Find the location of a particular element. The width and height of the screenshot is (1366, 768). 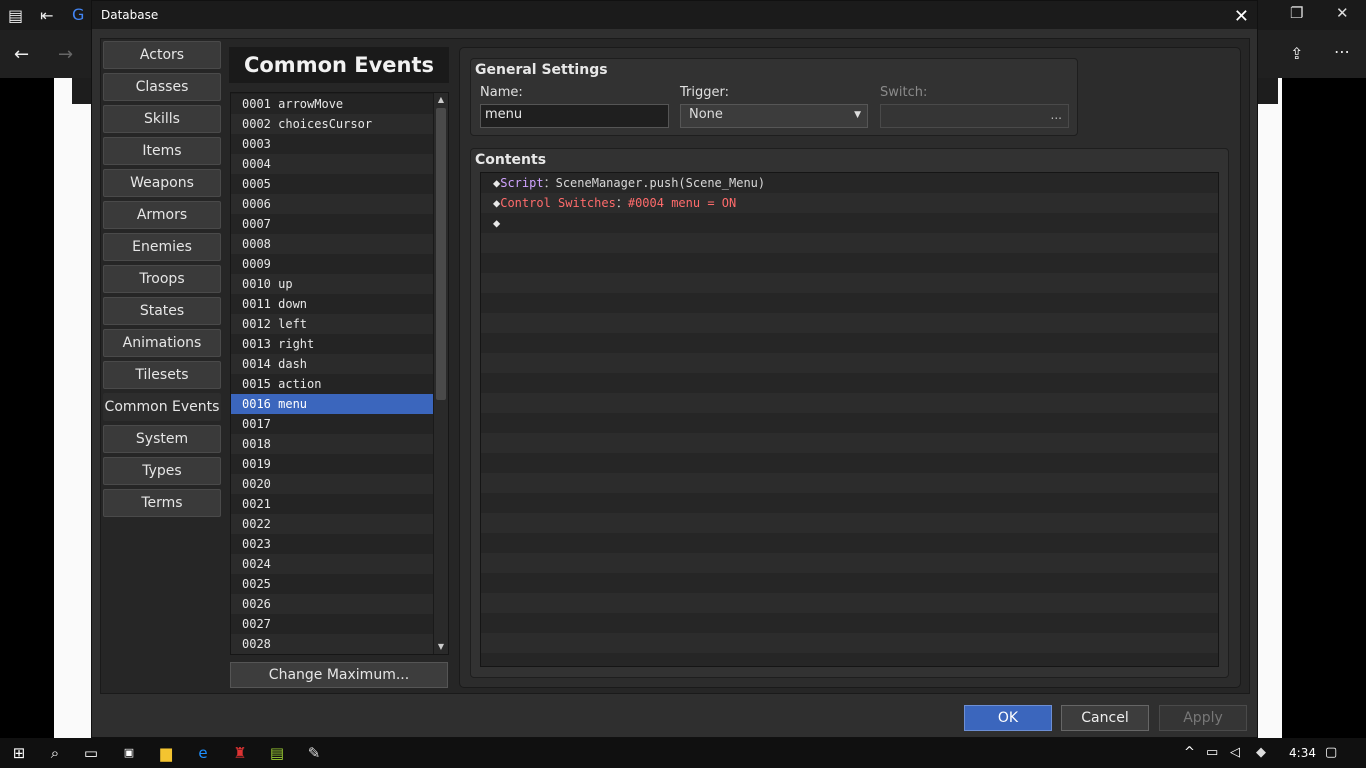

list-item: 0005 is located at coordinates (332, 184).